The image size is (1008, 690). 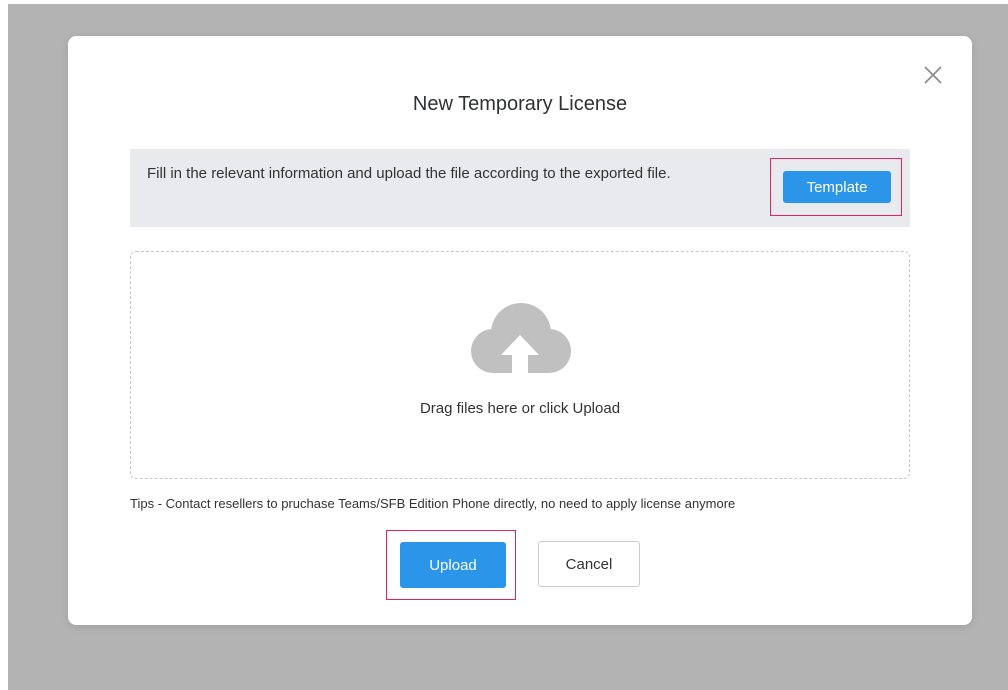 I want to click on dialog-title: New Temporary License, so click(x=520, y=104).